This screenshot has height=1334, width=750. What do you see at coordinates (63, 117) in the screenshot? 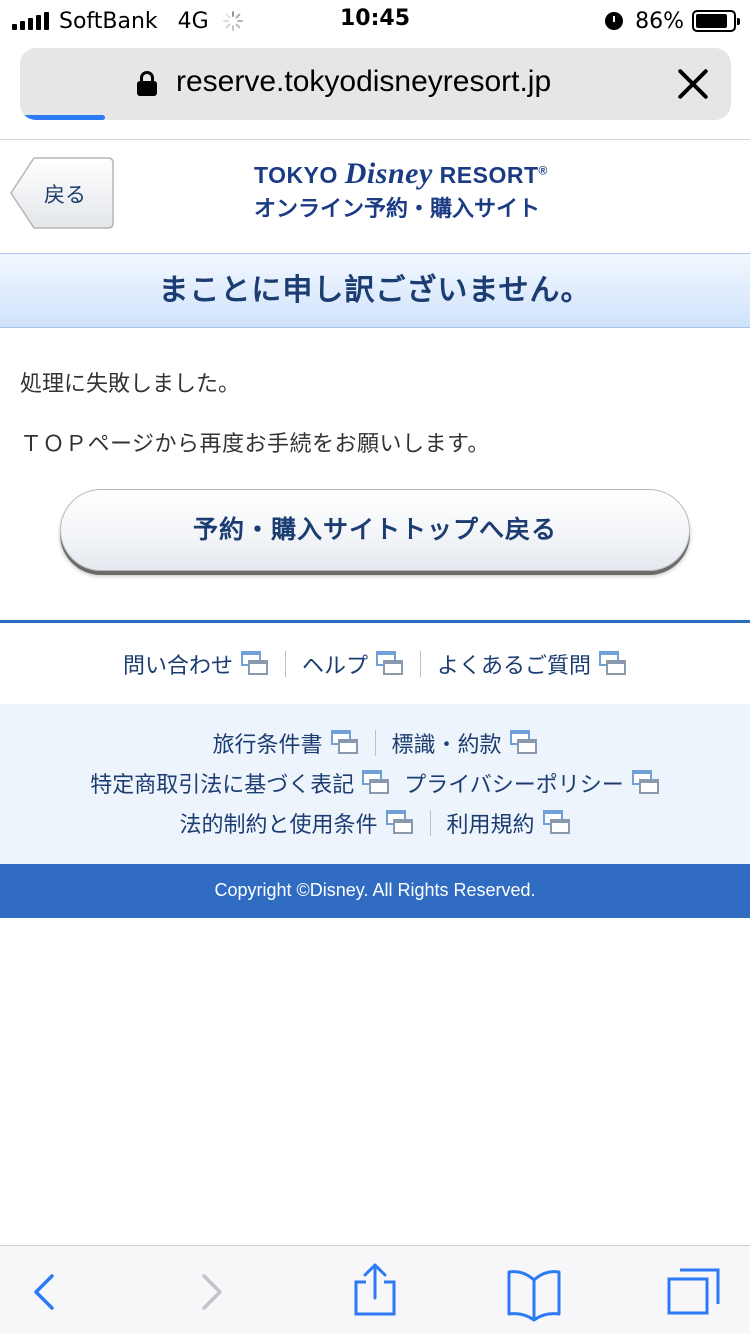
I see `page-load-progress-bar` at bounding box center [63, 117].